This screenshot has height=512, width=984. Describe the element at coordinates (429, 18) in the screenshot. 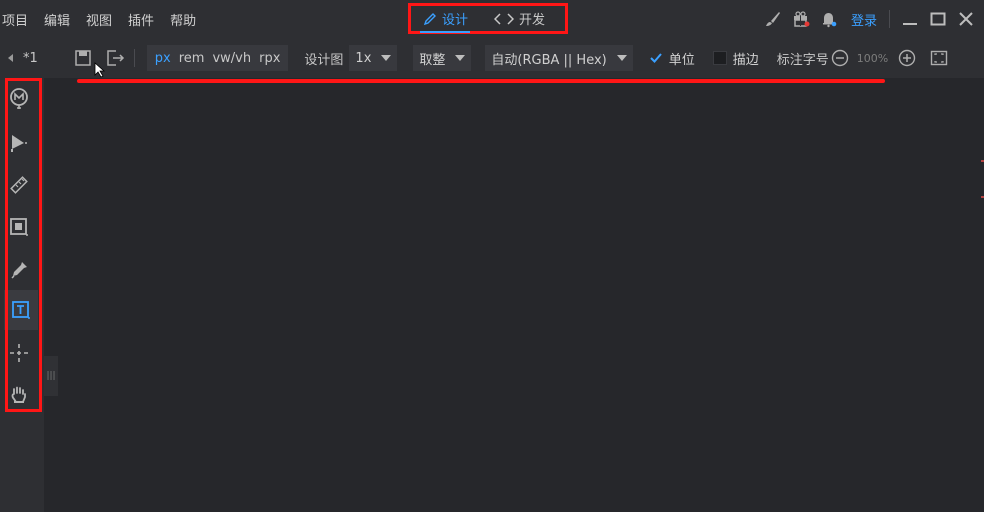

I see `pencil-icon` at that location.